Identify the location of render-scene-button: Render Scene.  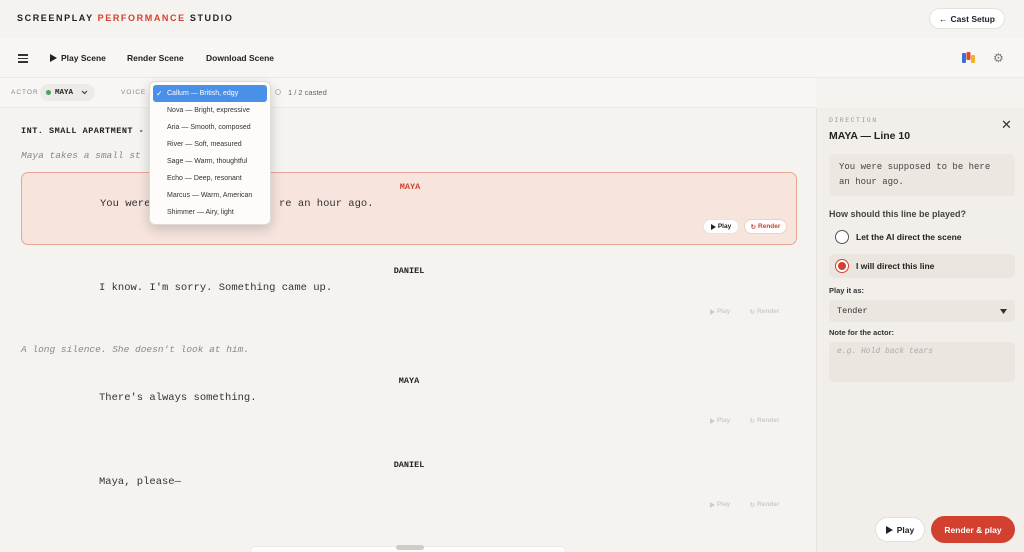
(155, 58).